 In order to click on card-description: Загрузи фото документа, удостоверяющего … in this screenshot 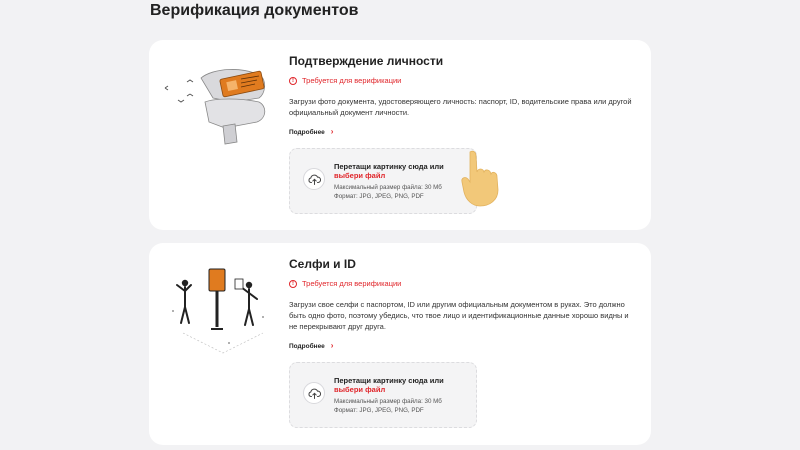, I will do `click(460, 107)`.